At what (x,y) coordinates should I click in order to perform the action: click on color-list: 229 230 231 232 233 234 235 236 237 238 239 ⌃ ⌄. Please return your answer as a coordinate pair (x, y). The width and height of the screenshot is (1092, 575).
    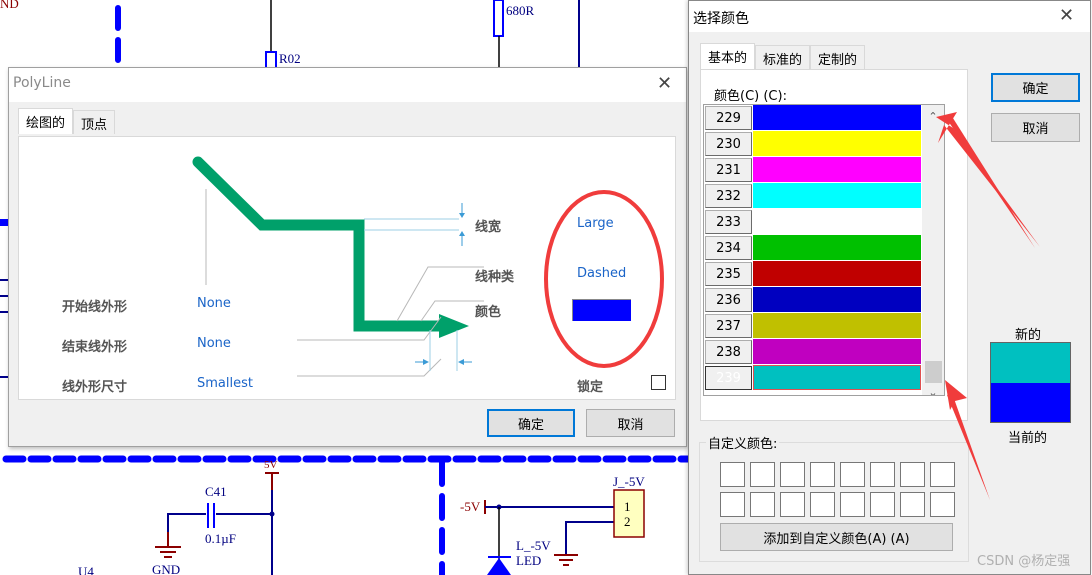
    Looking at the image, I should click on (824, 250).